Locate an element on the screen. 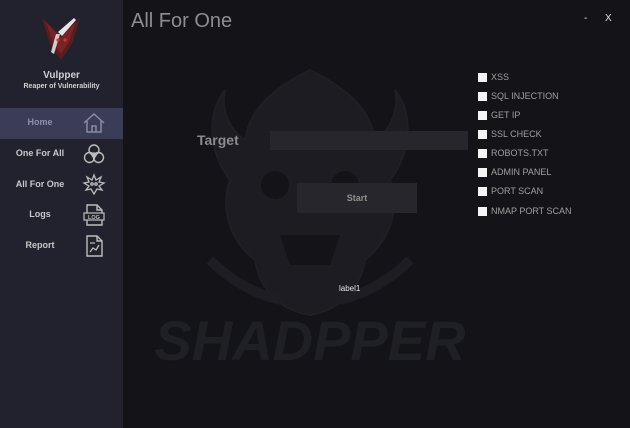 This screenshot has height=428, width=630. page-title: All For One is located at coordinates (182, 21).